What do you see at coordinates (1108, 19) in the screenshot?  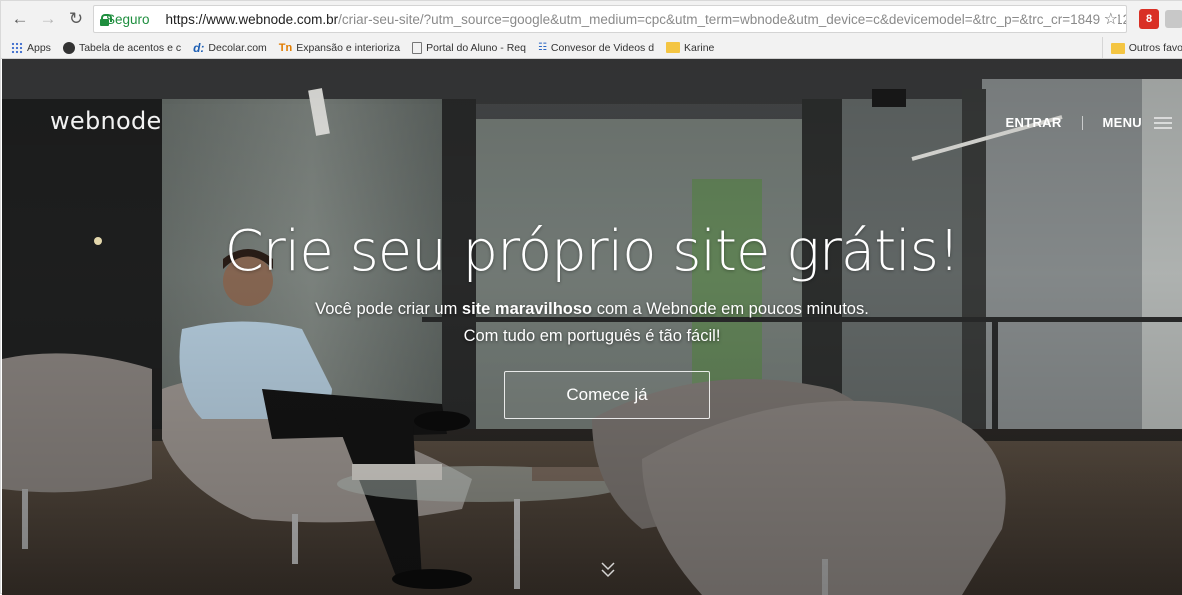 I see `star-icon: ☆` at bounding box center [1108, 19].